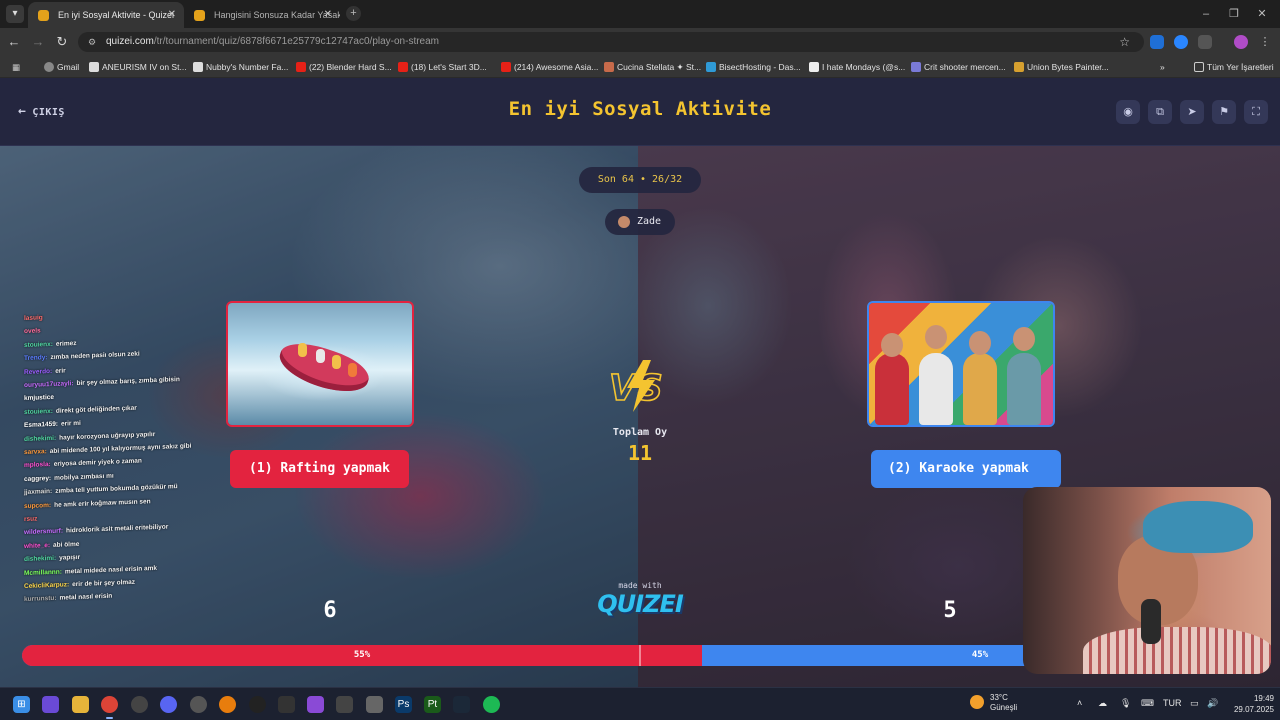 This screenshot has width=1280, height=720. Describe the element at coordinates (814, 67) in the screenshot. I see `x-icon` at that location.